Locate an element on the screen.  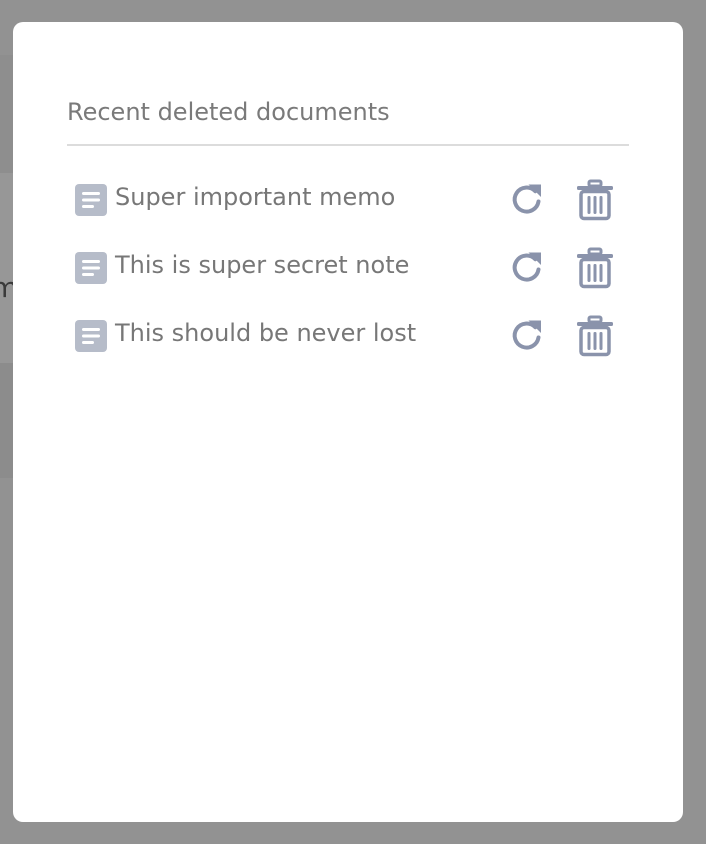
deleted-document-row: This should be never lost is located at coordinates (348, 344).